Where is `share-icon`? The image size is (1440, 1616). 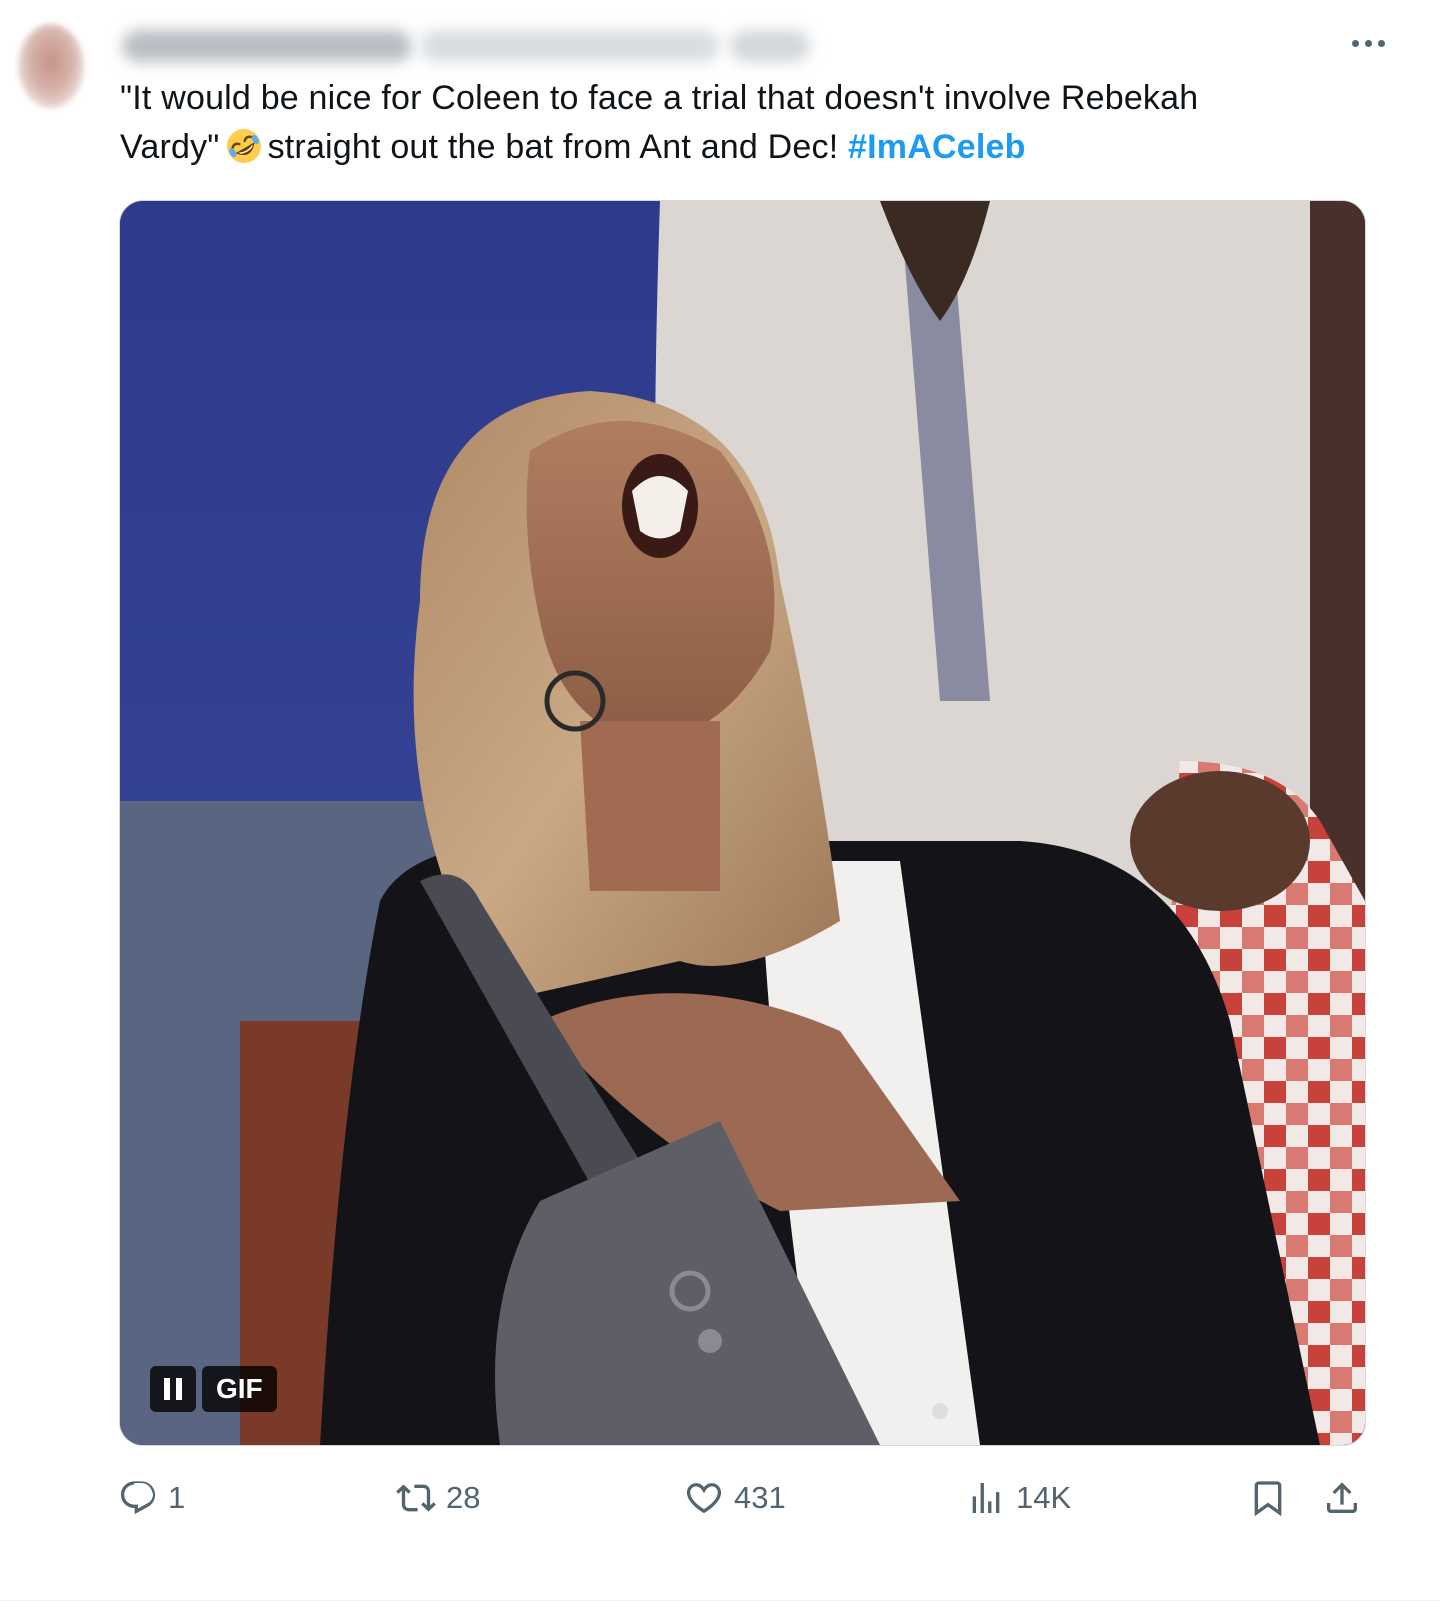 share-icon is located at coordinates (1342, 1497).